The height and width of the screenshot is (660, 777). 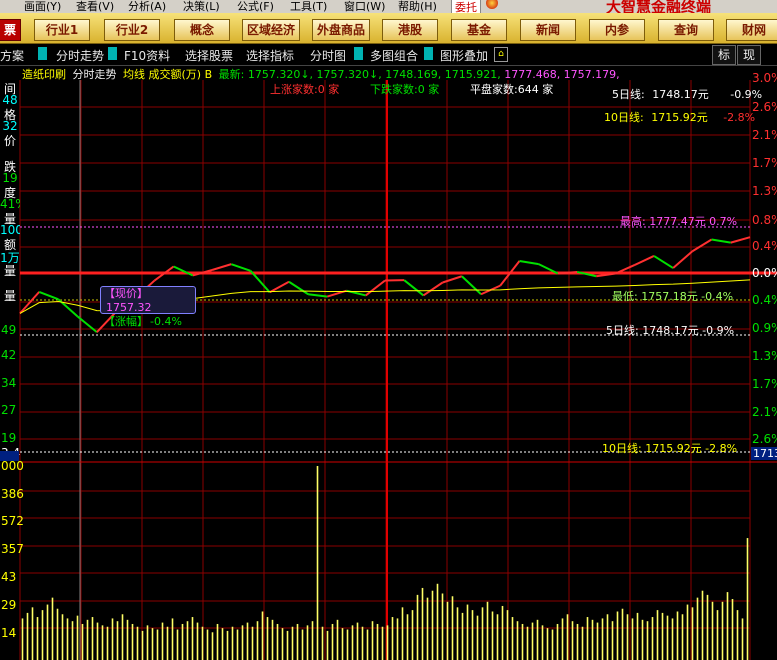 I want to click on ma5-marker: 5日线: 1748.17元 -0.9%, so click(x=670, y=330).